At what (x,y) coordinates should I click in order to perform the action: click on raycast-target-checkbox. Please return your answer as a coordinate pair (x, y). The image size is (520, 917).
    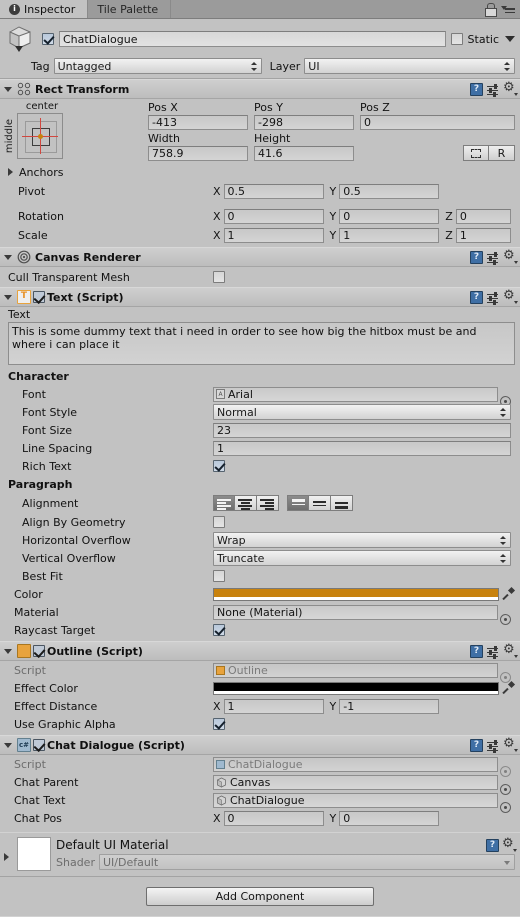
    Looking at the image, I should click on (219, 630).